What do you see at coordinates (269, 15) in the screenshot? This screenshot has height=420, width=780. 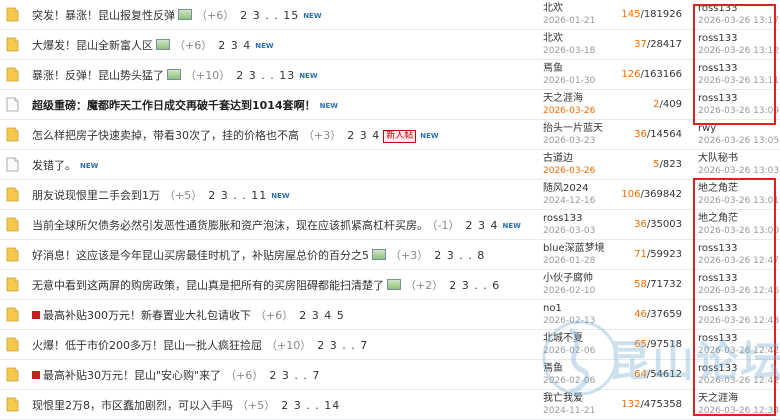 I see `page-links: 2 3 . . 15` at bounding box center [269, 15].